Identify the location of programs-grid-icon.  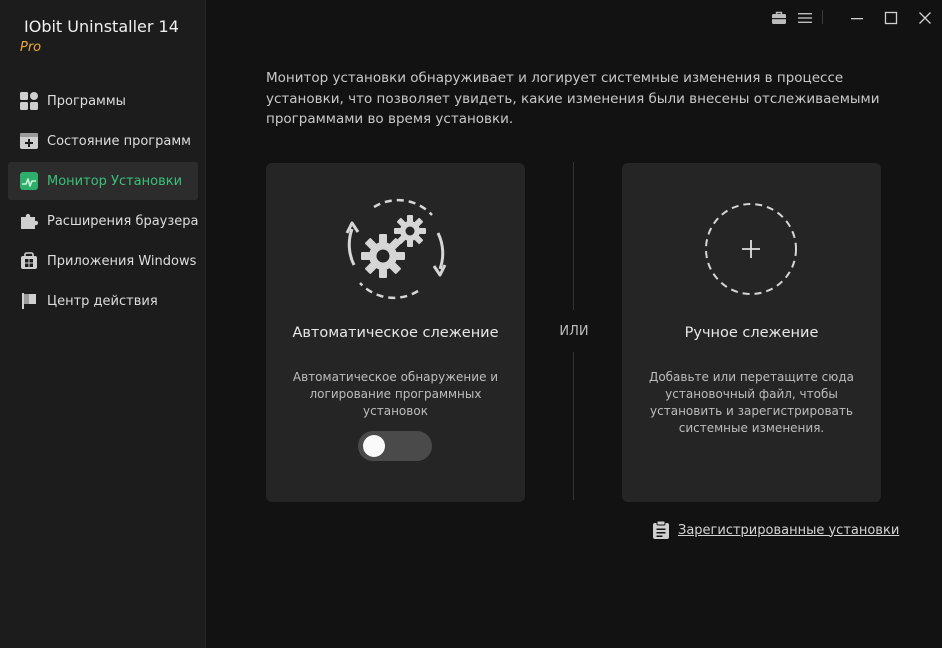
(29, 101).